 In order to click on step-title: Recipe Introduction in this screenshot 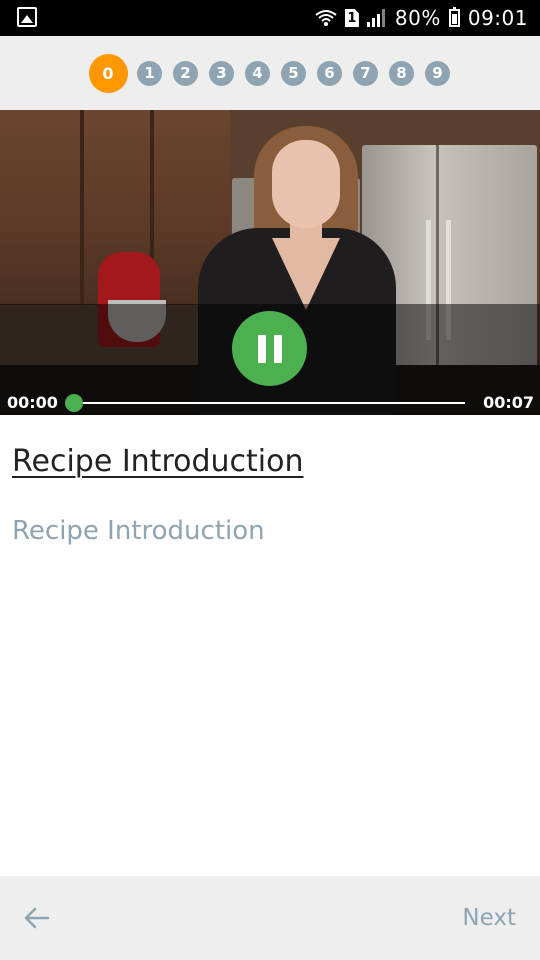, I will do `click(158, 461)`.